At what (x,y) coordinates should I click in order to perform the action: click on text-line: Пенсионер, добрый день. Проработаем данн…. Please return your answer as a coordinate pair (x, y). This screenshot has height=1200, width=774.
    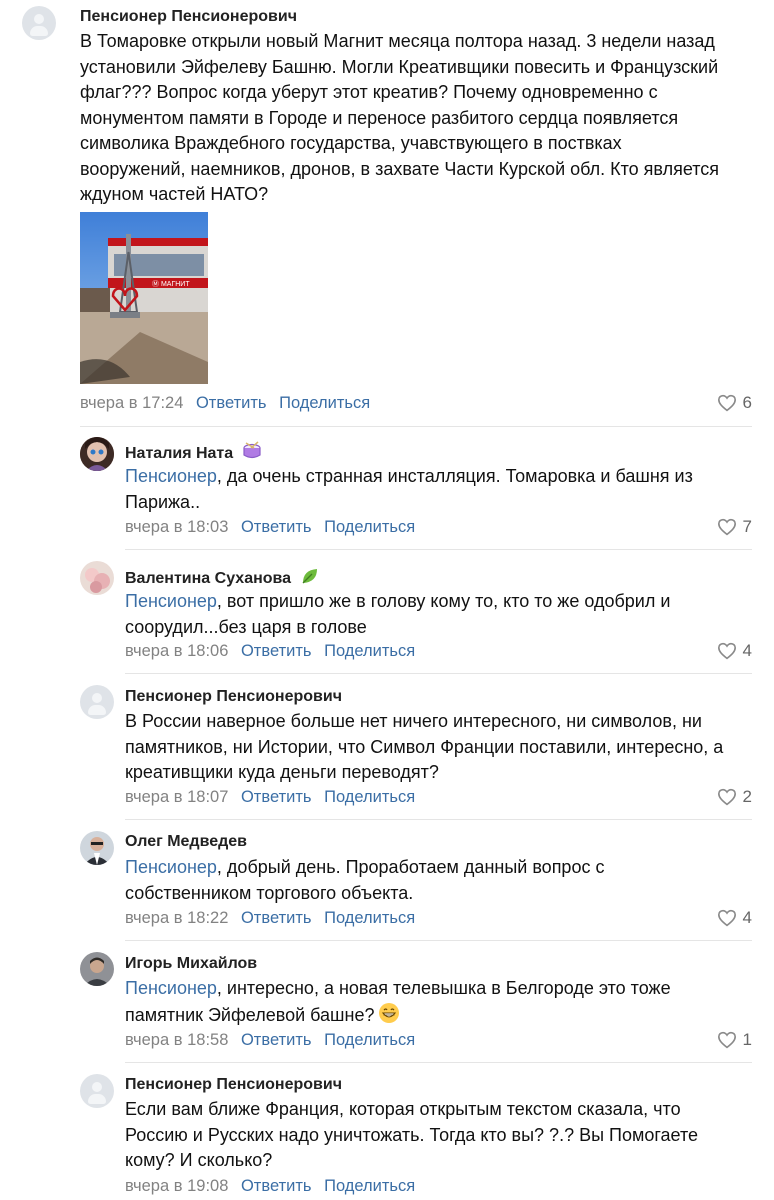
    Looking at the image, I should click on (365, 867).